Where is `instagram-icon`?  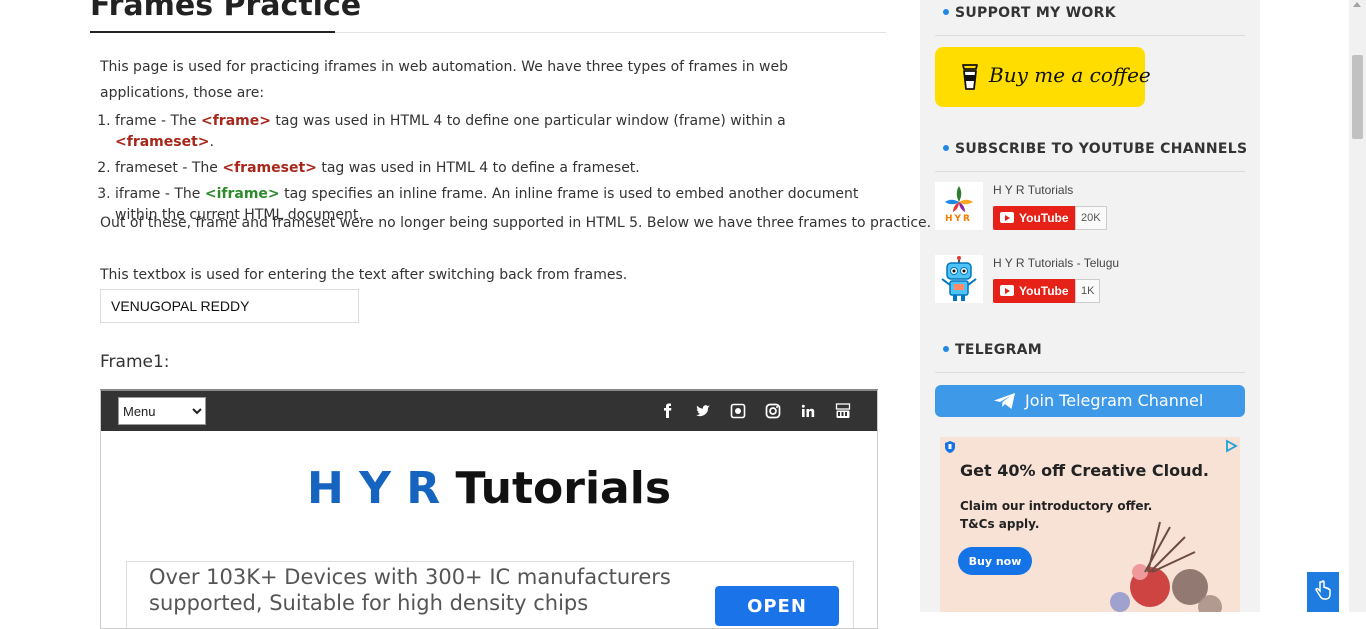
instagram-icon is located at coordinates (773, 411).